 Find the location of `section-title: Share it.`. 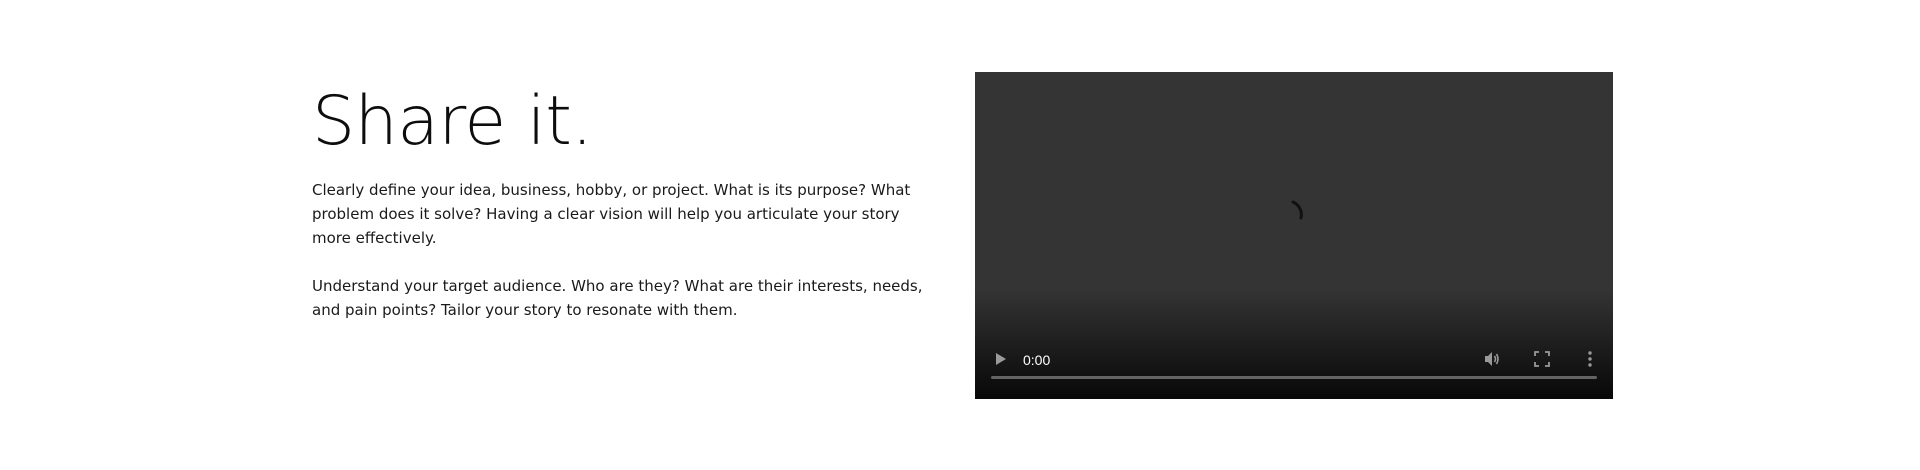

section-title: Share it. is located at coordinates (452, 121).